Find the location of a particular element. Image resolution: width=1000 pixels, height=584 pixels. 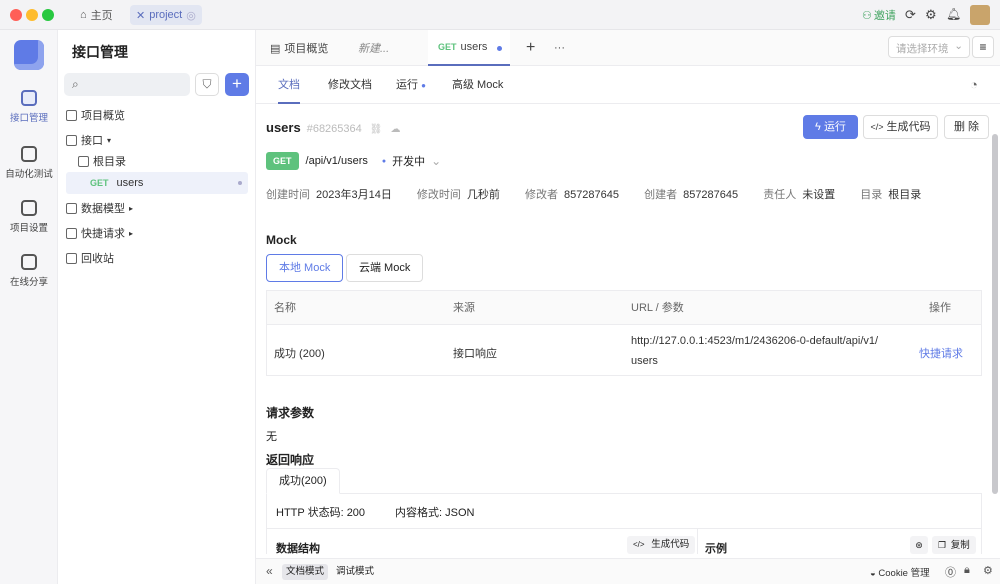

response-tab-200: 成功(200) is located at coordinates (303, 481).